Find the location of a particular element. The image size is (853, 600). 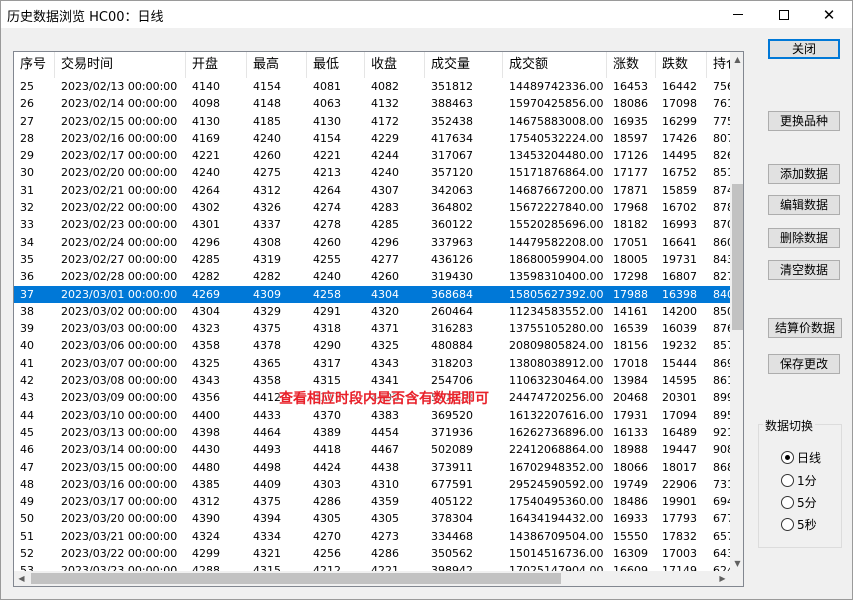

close-icon: ✕ is located at coordinates (829, 14).